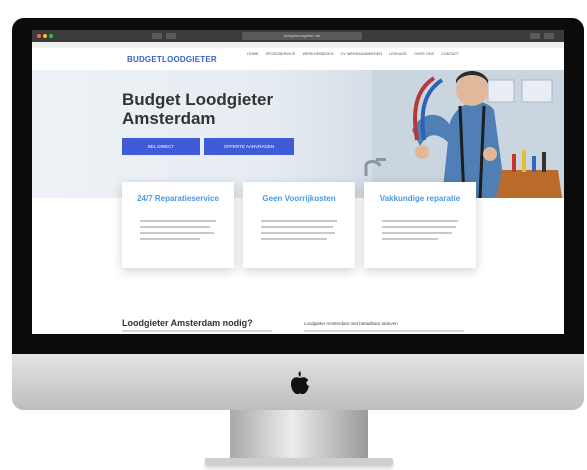 The height and width of the screenshot is (470, 587). What do you see at coordinates (535, 36) in the screenshot?
I see `share-button` at bounding box center [535, 36].